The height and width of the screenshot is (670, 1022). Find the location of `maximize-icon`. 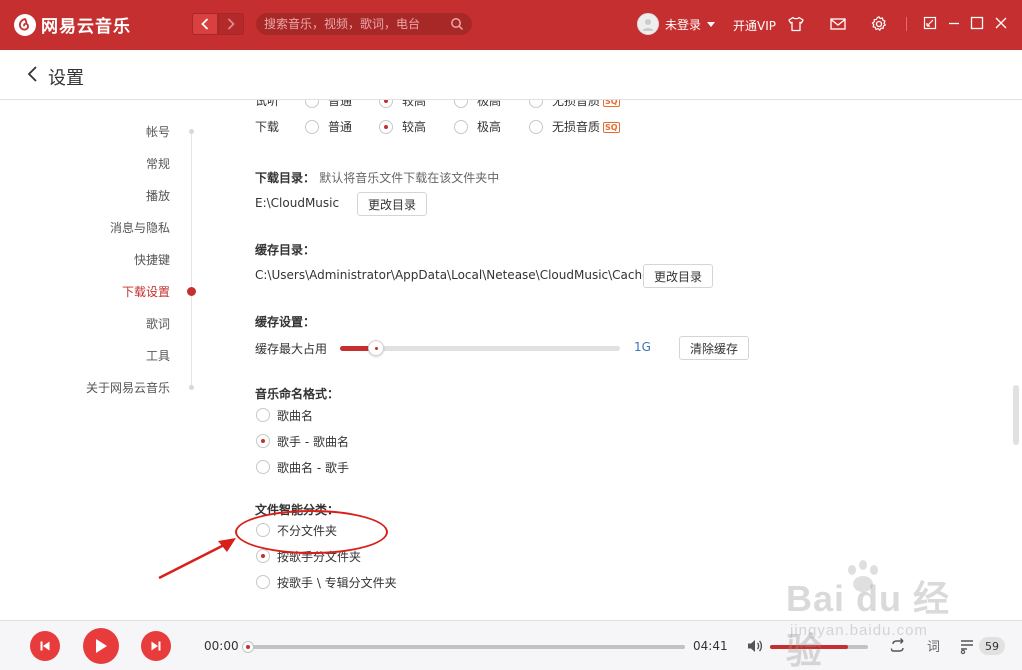

maximize-icon is located at coordinates (977, 23).